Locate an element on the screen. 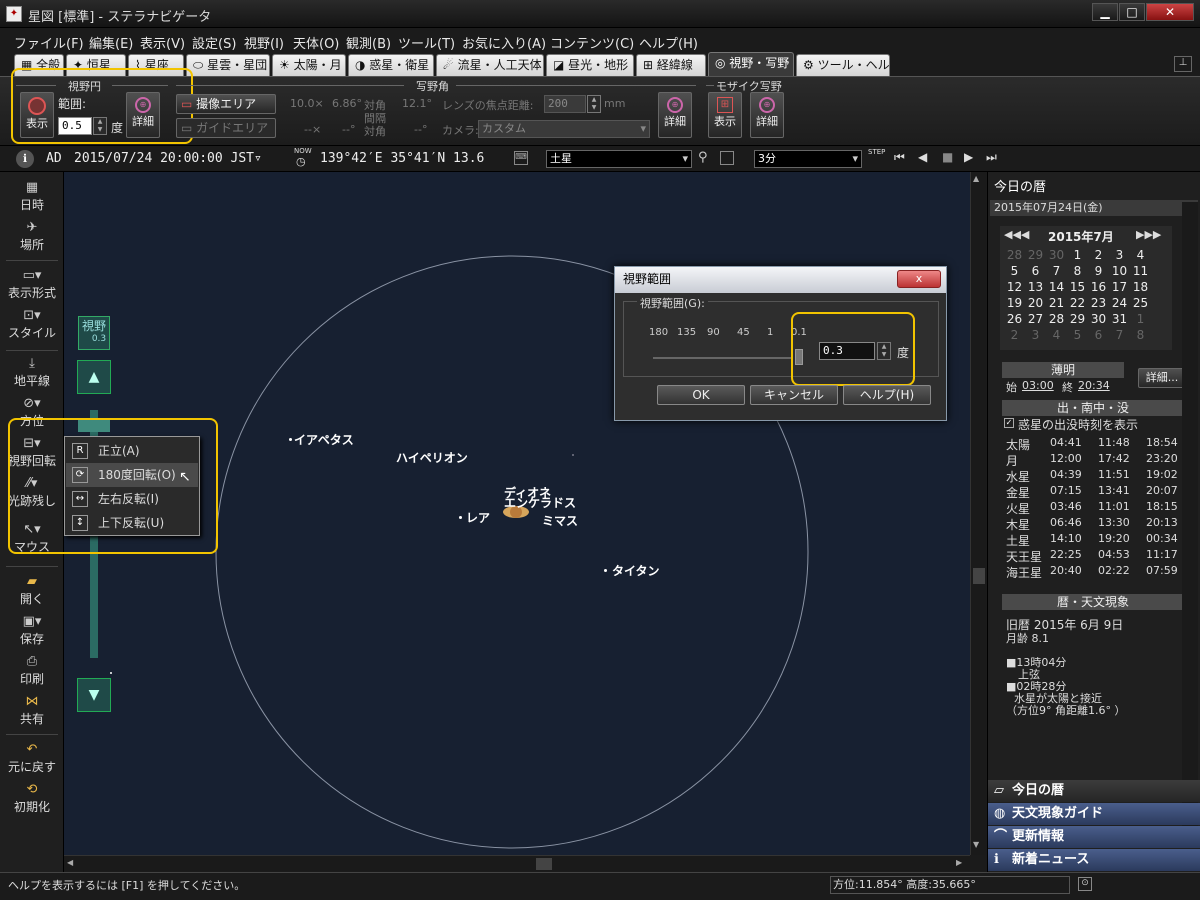 The image size is (1200, 900). nav-event-guide: ◍ 天文現象ガイド is located at coordinates (1094, 814).